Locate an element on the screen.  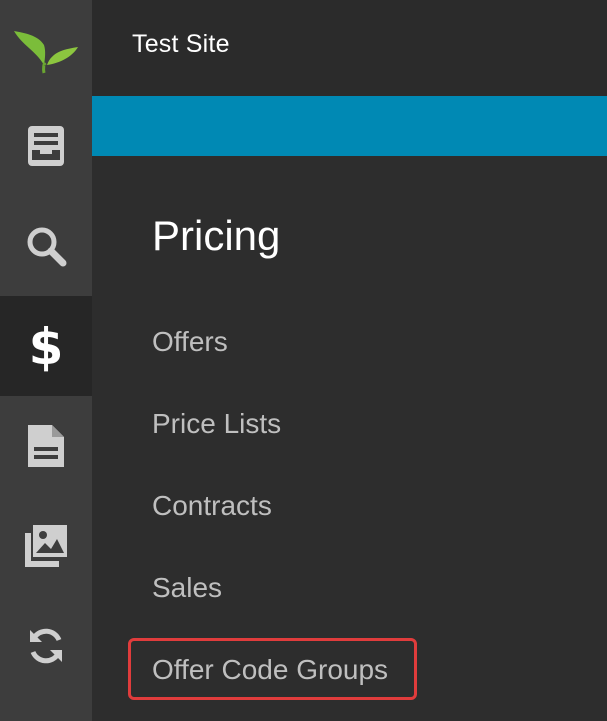
sync-icon is located at coordinates (46, 646).